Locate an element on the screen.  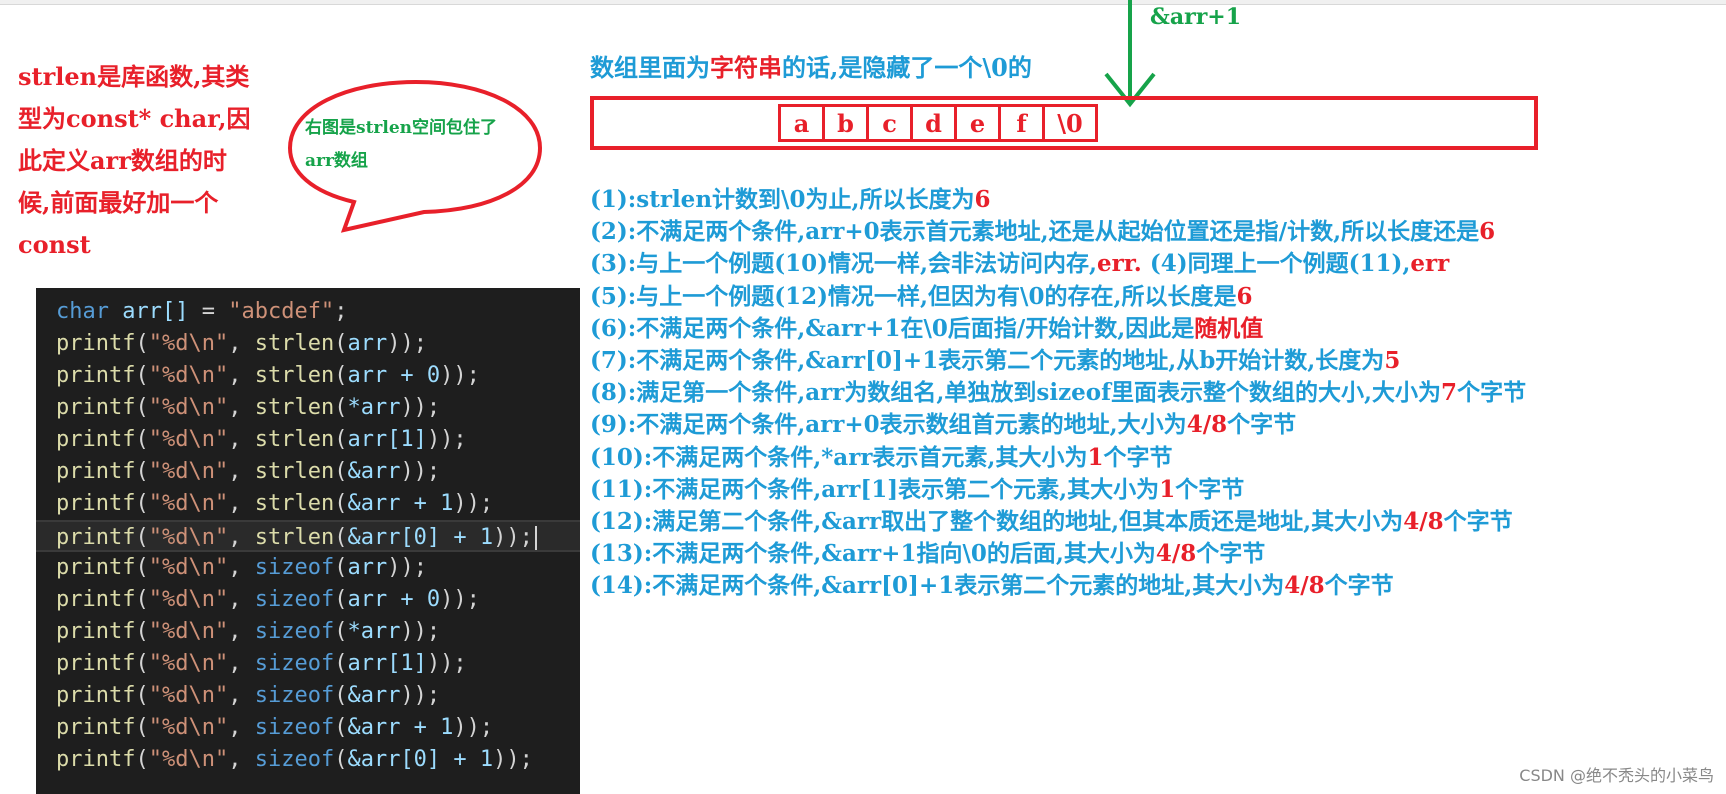
top-border is located at coordinates (863, 2).